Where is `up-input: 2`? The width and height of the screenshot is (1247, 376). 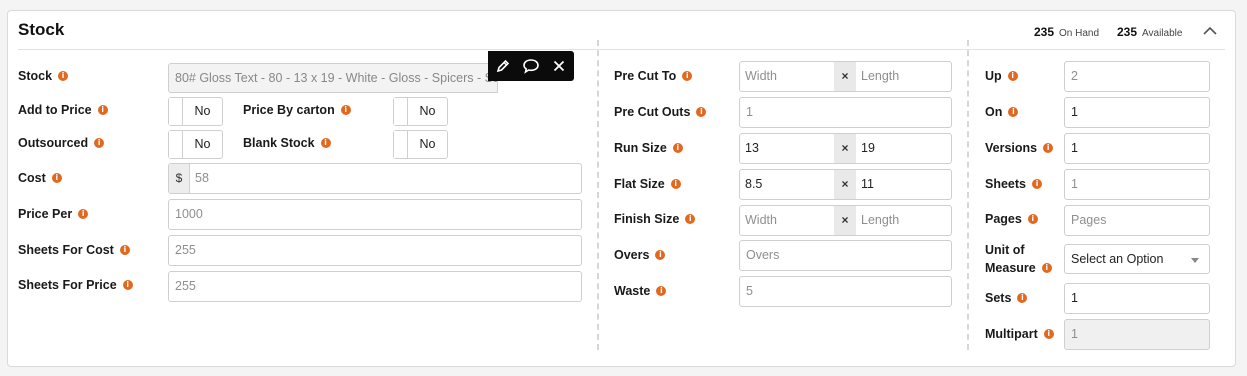
up-input: 2 is located at coordinates (1137, 76).